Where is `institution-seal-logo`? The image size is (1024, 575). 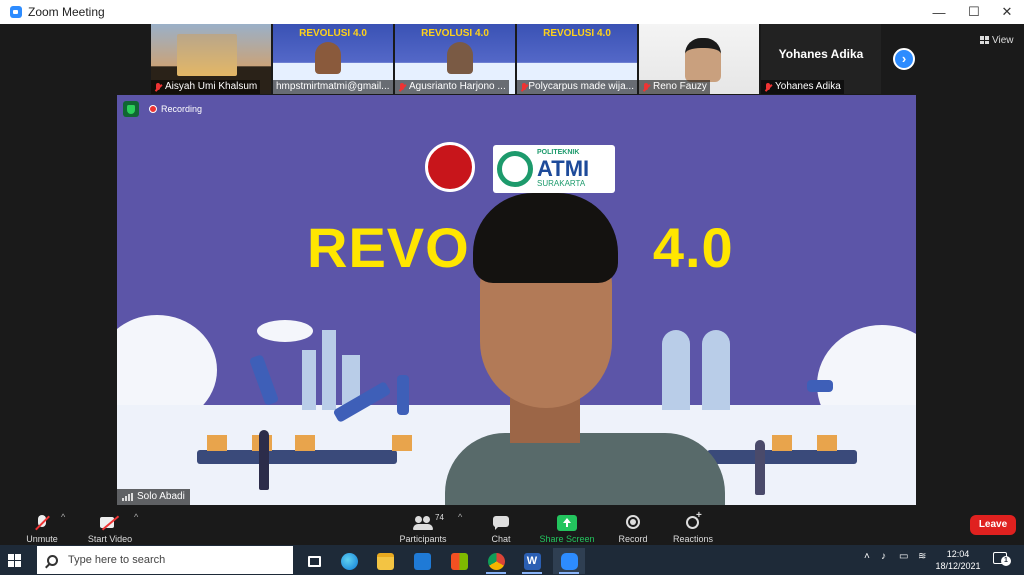
institution-seal-logo is located at coordinates (450, 167).